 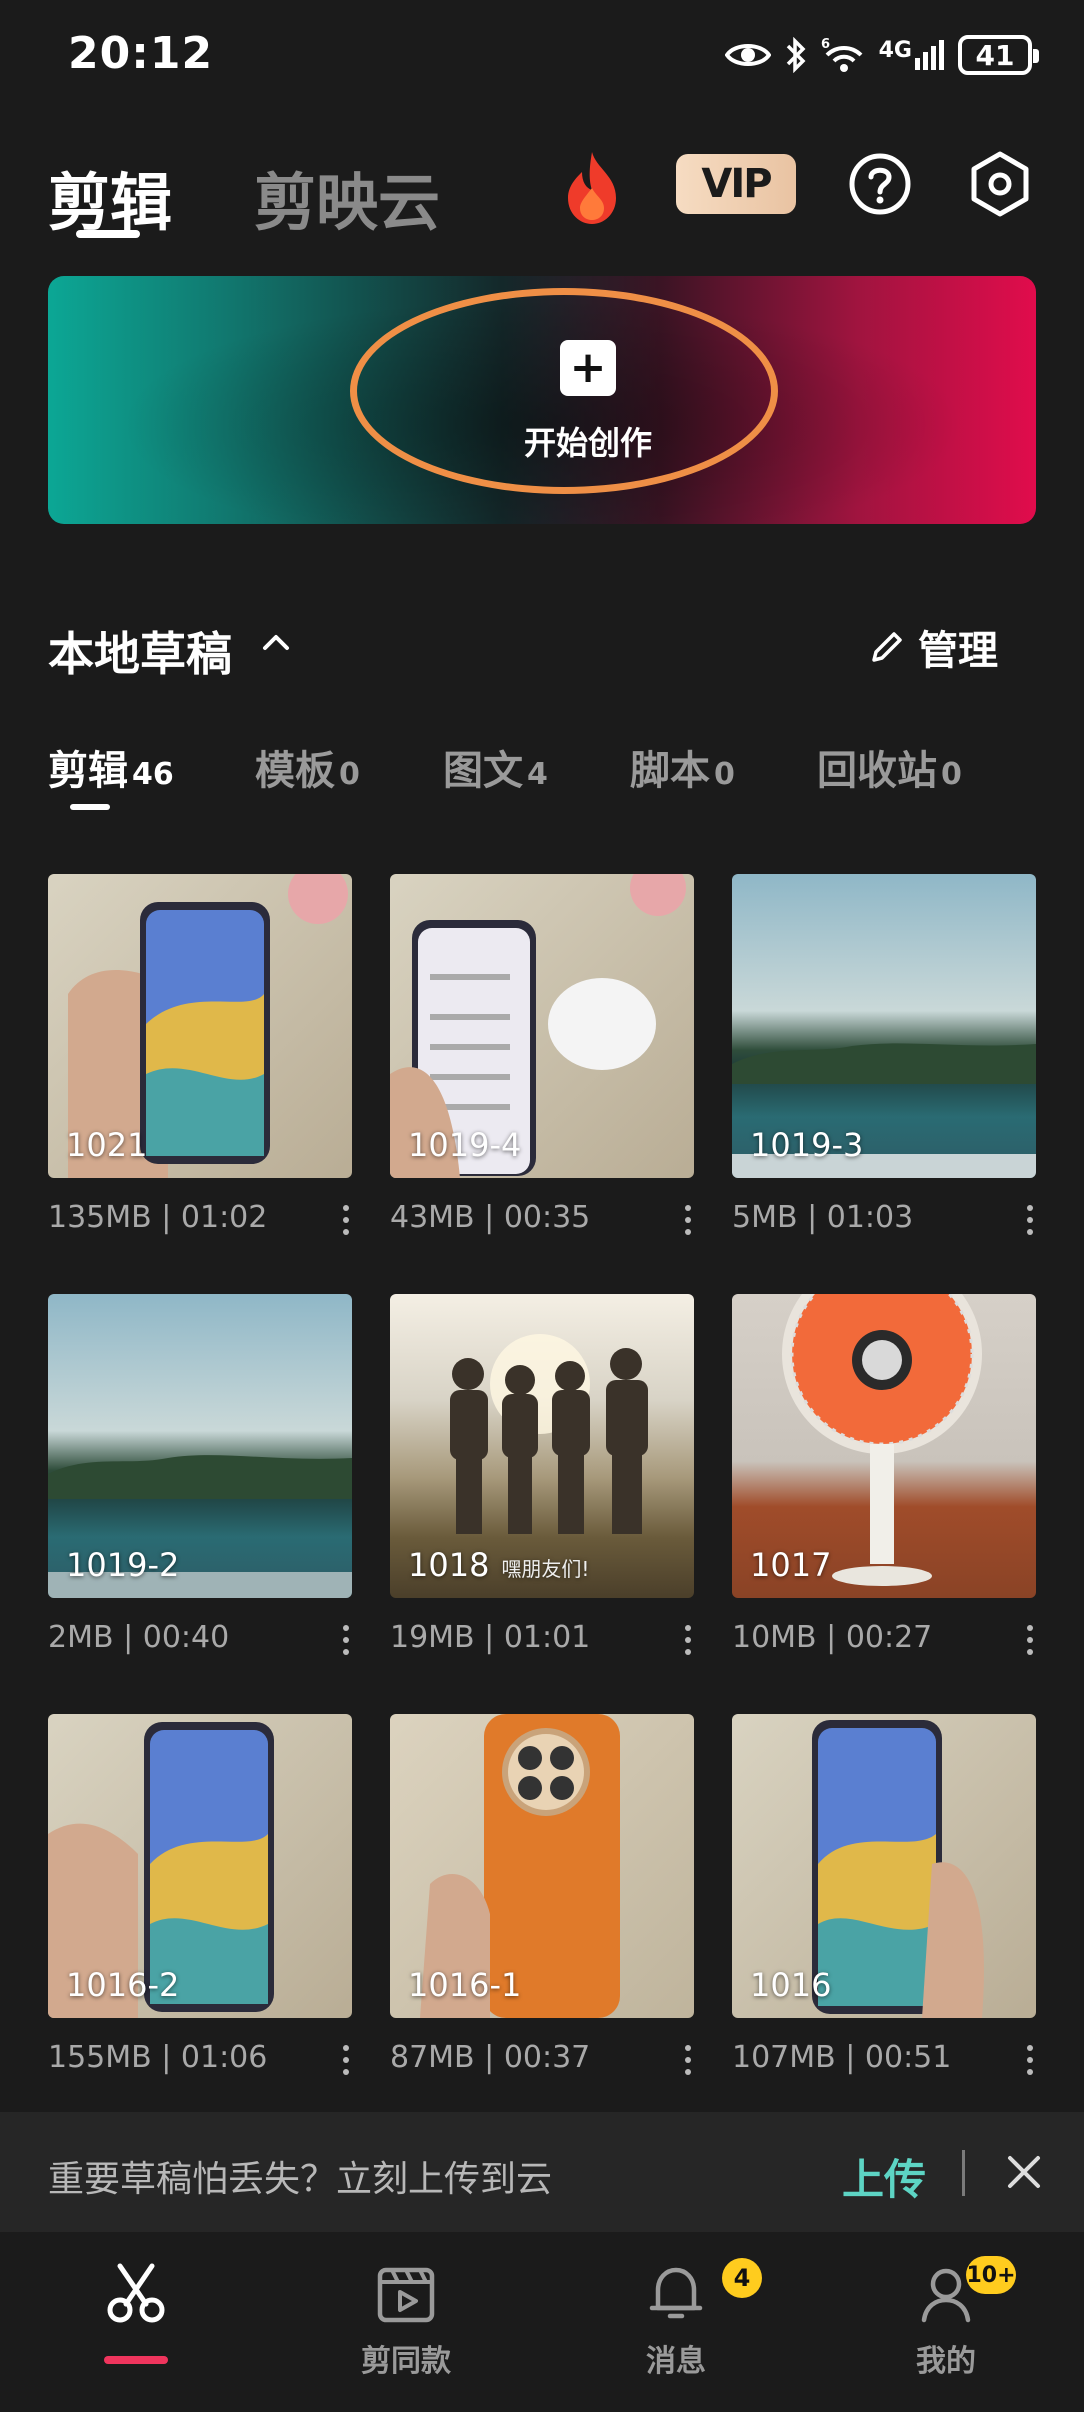 What do you see at coordinates (449, 1565) in the screenshot?
I see `draft-title: 1018` at bounding box center [449, 1565].